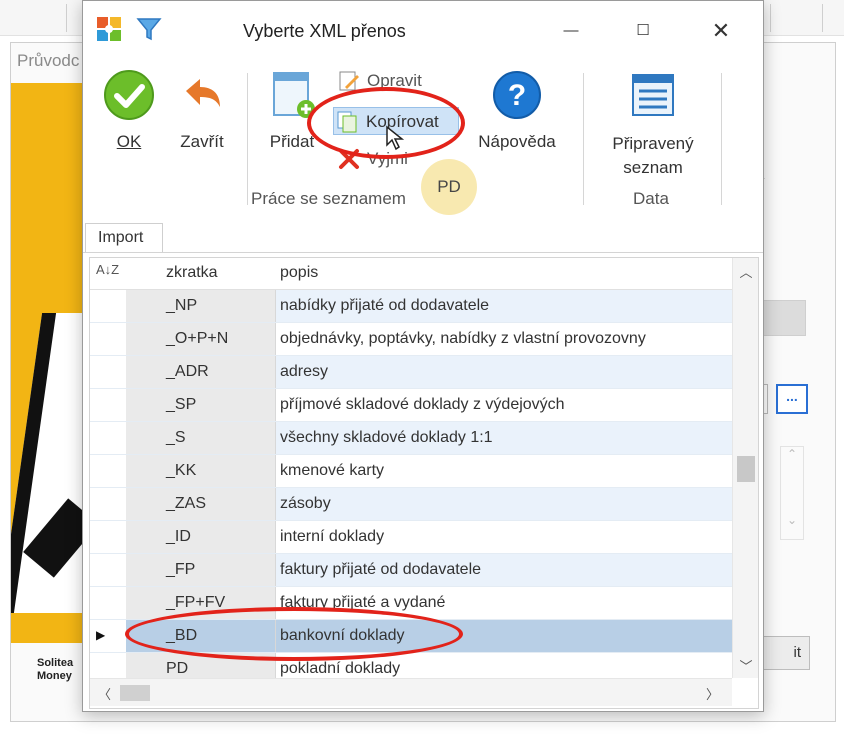 The image size is (844, 740). What do you see at coordinates (411, 471) in the screenshot?
I see `table-row: _KK kmenové karty` at bounding box center [411, 471].